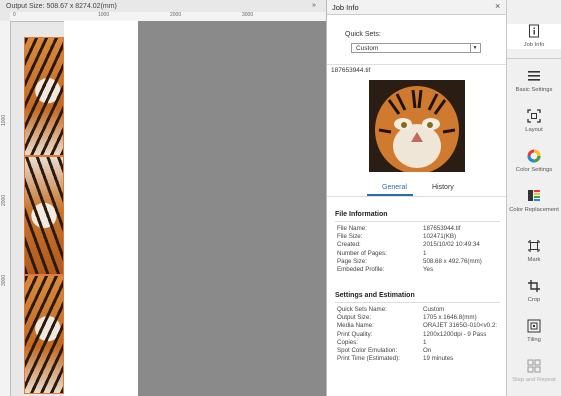 The width and height of the screenshot is (561, 396). Describe the element at coordinates (534, 246) in the screenshot. I see `mark-icon` at that location.